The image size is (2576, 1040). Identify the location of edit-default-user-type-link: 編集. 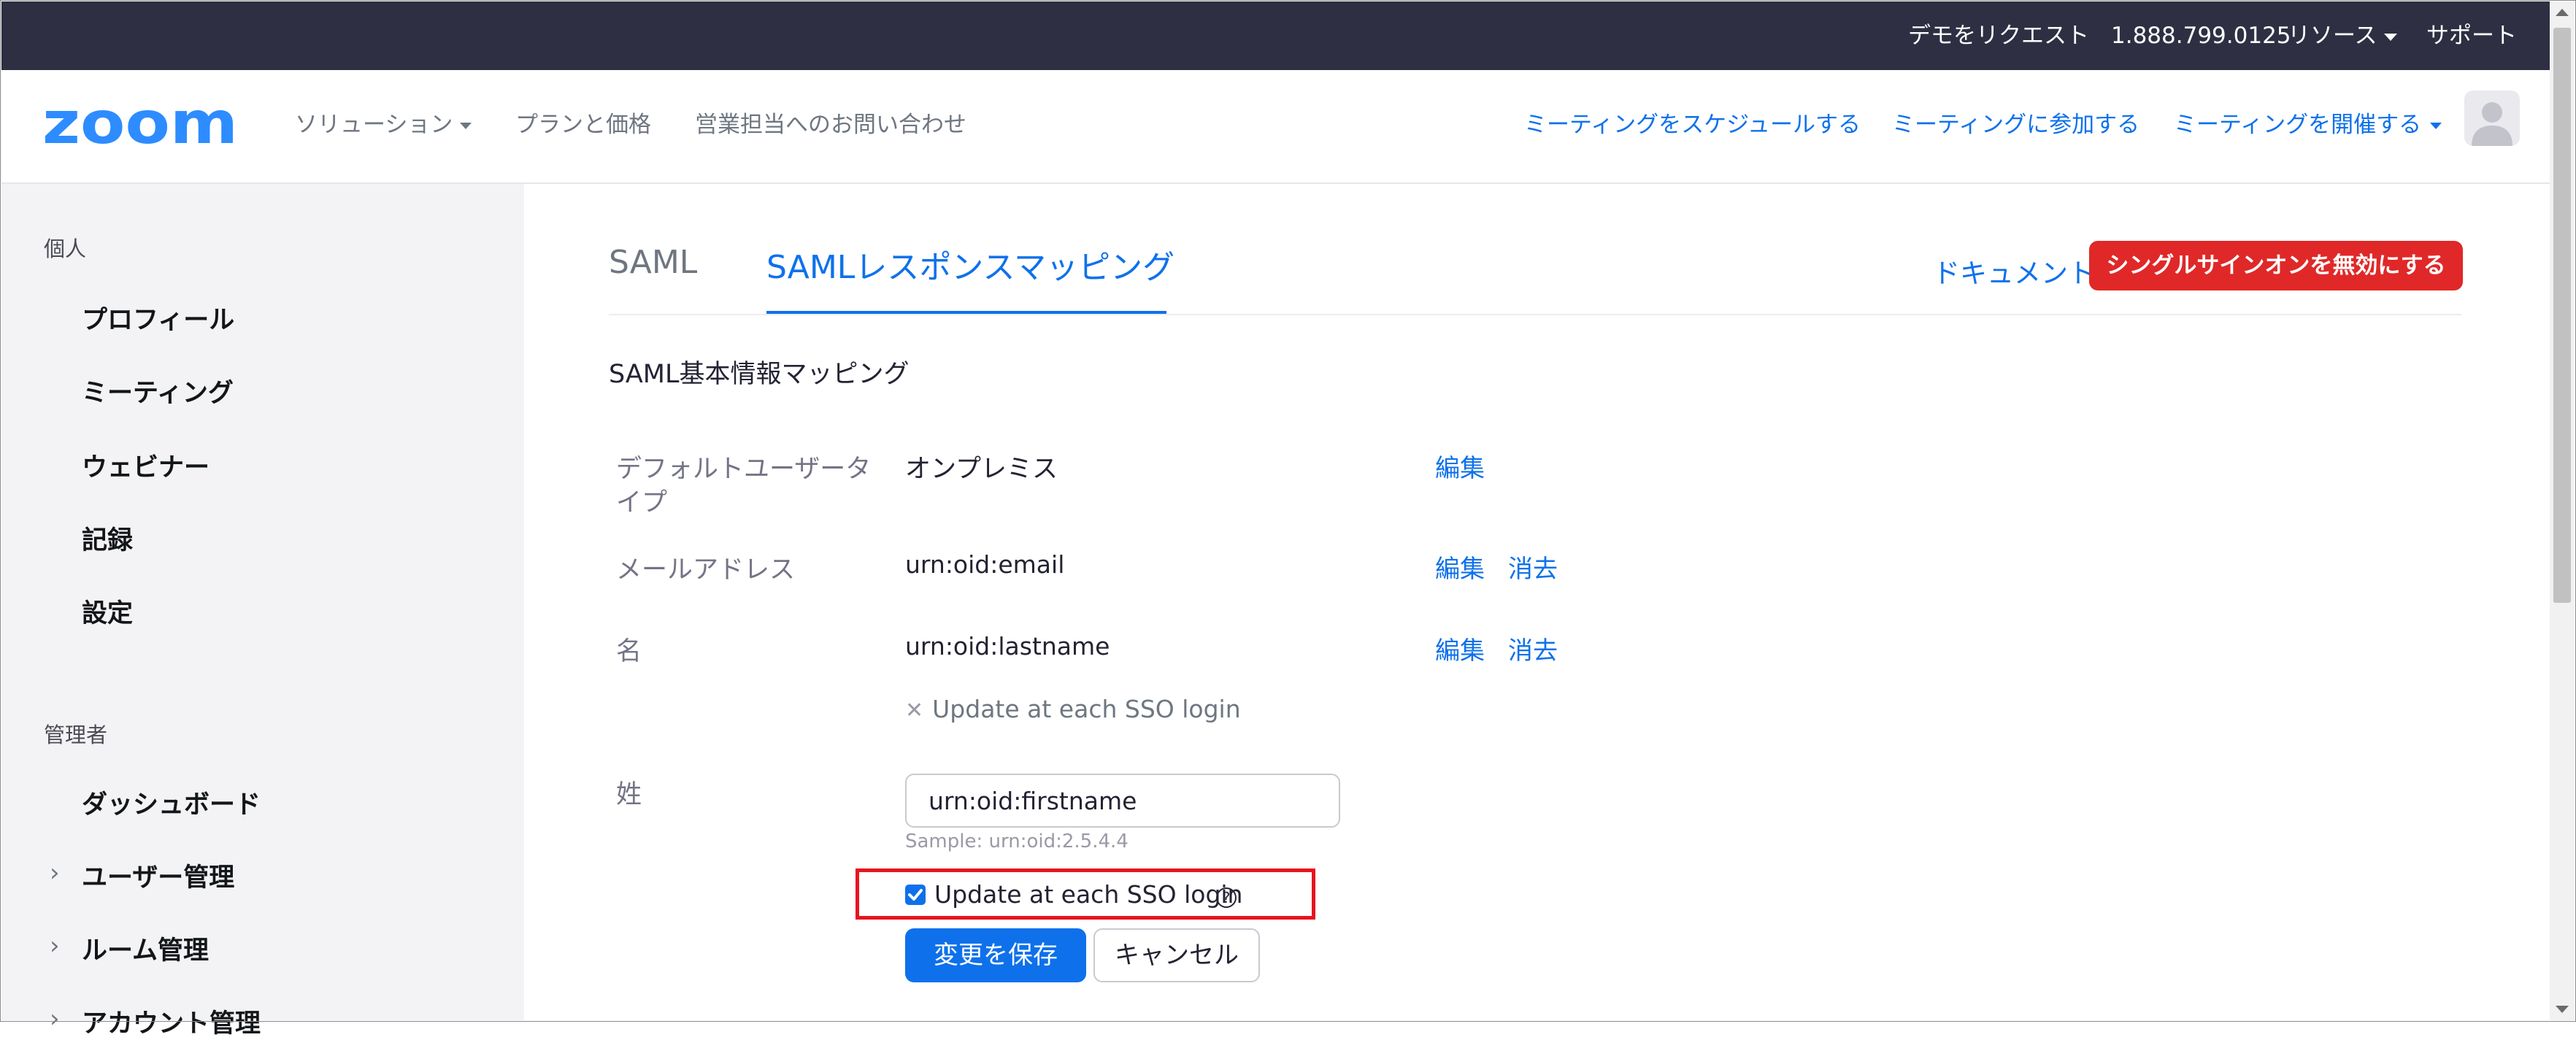
(1460, 466).